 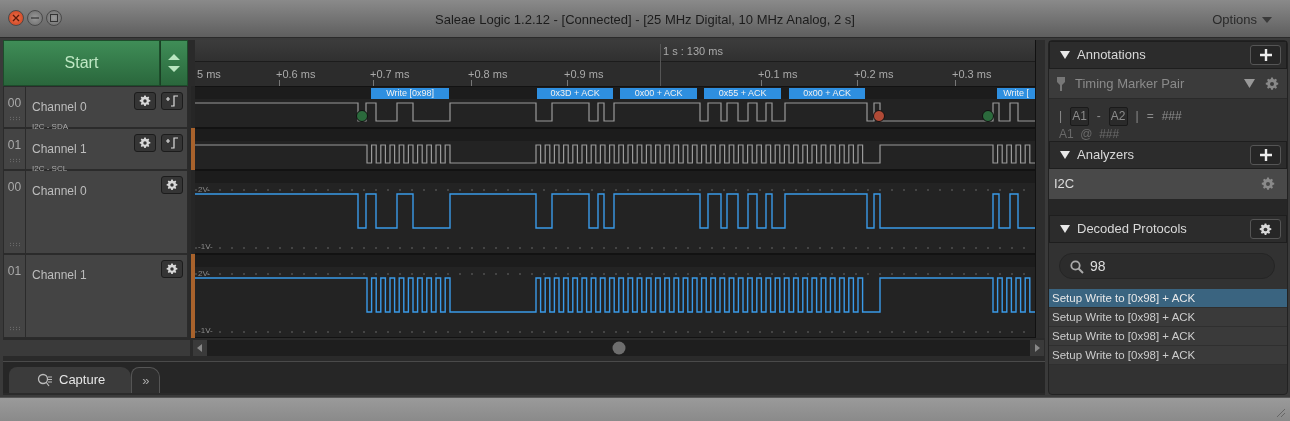 I want to click on scroll-thumb, so click(x=618, y=348).